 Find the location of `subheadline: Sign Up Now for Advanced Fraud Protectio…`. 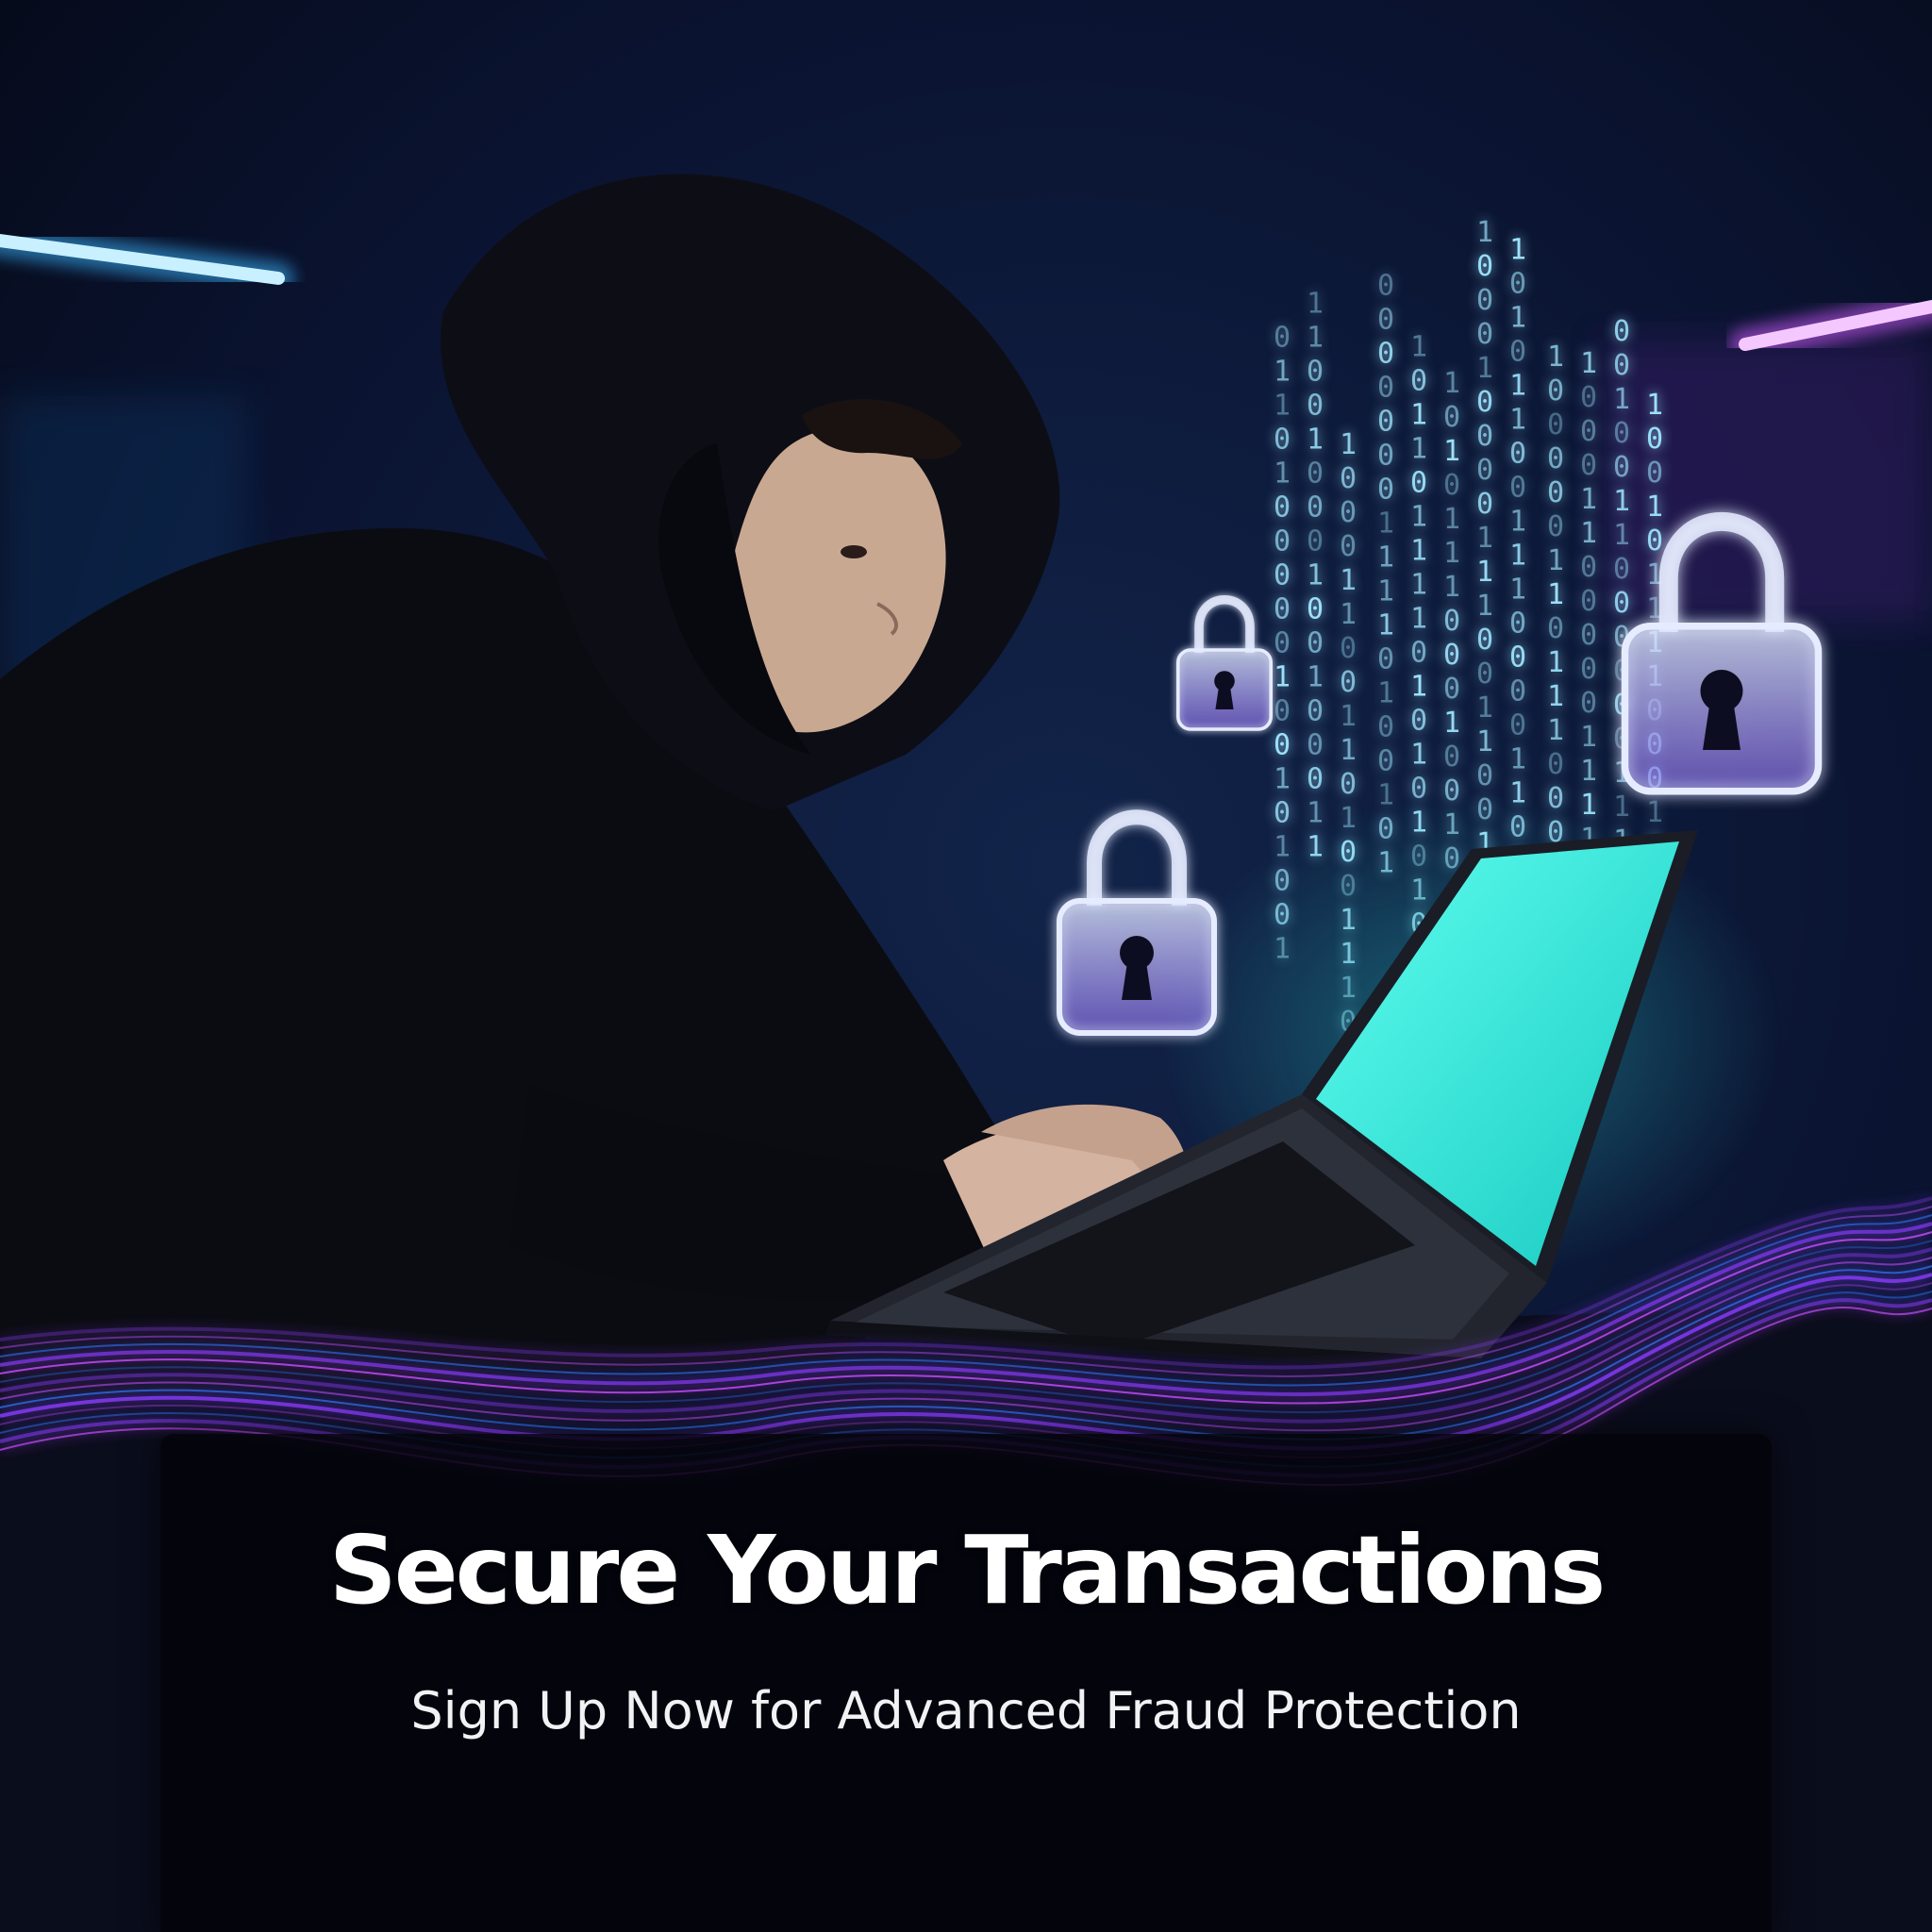

subheadline: Sign Up Now for Advanced Fraud Protectio… is located at coordinates (966, 1711).